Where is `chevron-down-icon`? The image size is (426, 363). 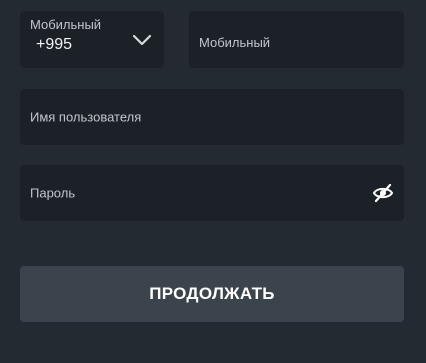
chevron-down-icon is located at coordinates (142, 40).